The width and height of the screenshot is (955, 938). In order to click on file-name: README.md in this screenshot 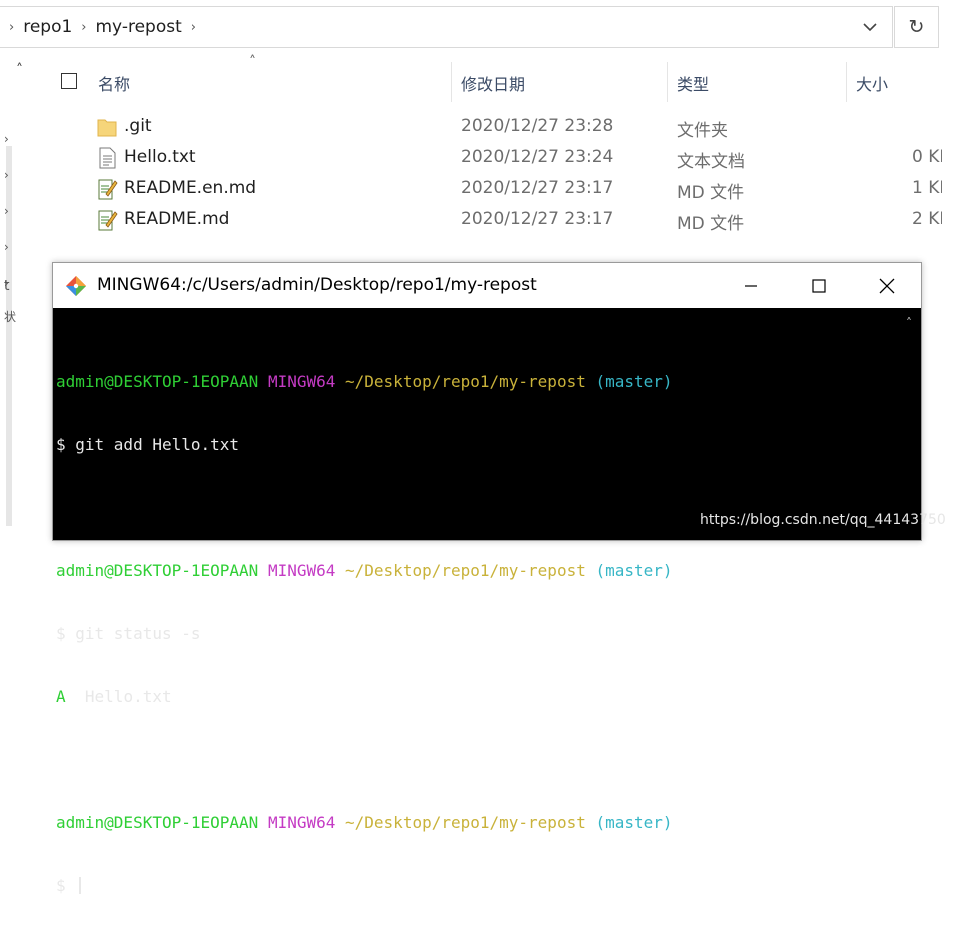, I will do `click(176, 219)`.